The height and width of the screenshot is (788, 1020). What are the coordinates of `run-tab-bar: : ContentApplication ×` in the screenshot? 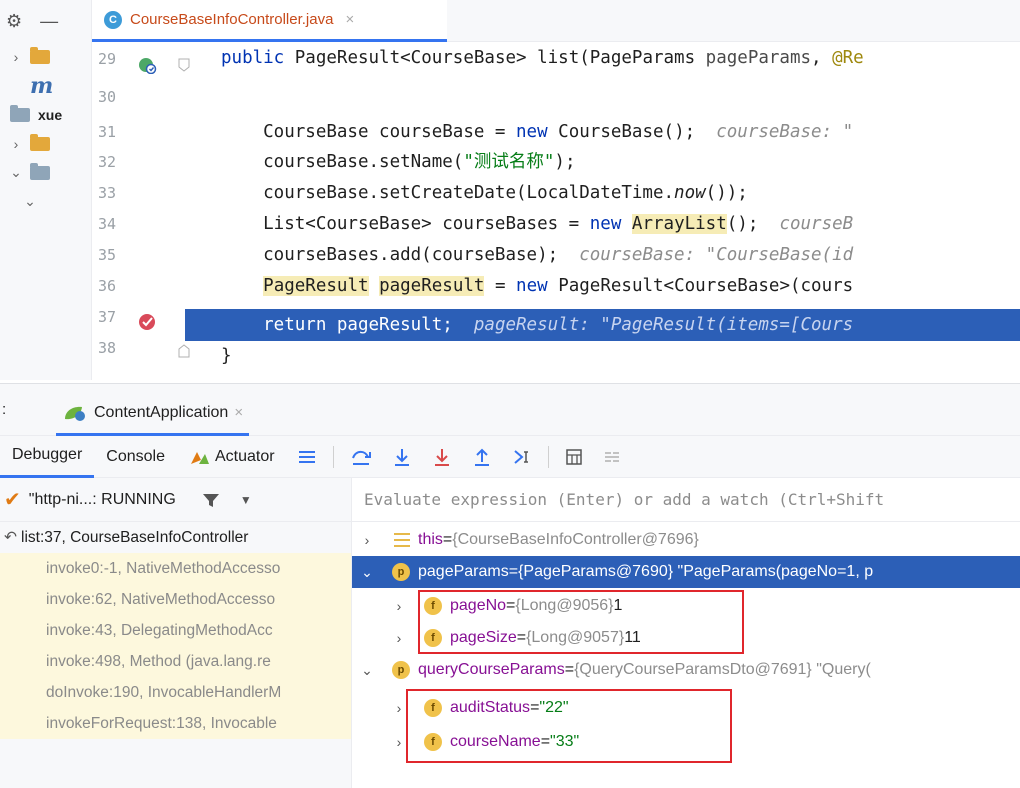 It's located at (510, 410).